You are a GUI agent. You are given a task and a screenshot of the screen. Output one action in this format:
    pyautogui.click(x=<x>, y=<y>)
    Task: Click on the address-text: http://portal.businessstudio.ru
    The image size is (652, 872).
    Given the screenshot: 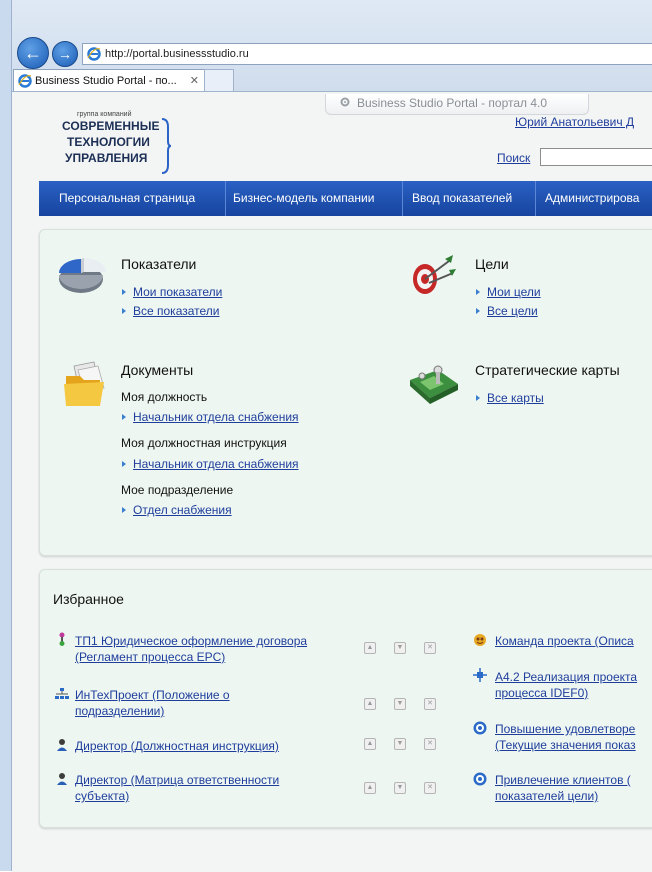 What is the action you would take?
    pyautogui.click(x=177, y=54)
    